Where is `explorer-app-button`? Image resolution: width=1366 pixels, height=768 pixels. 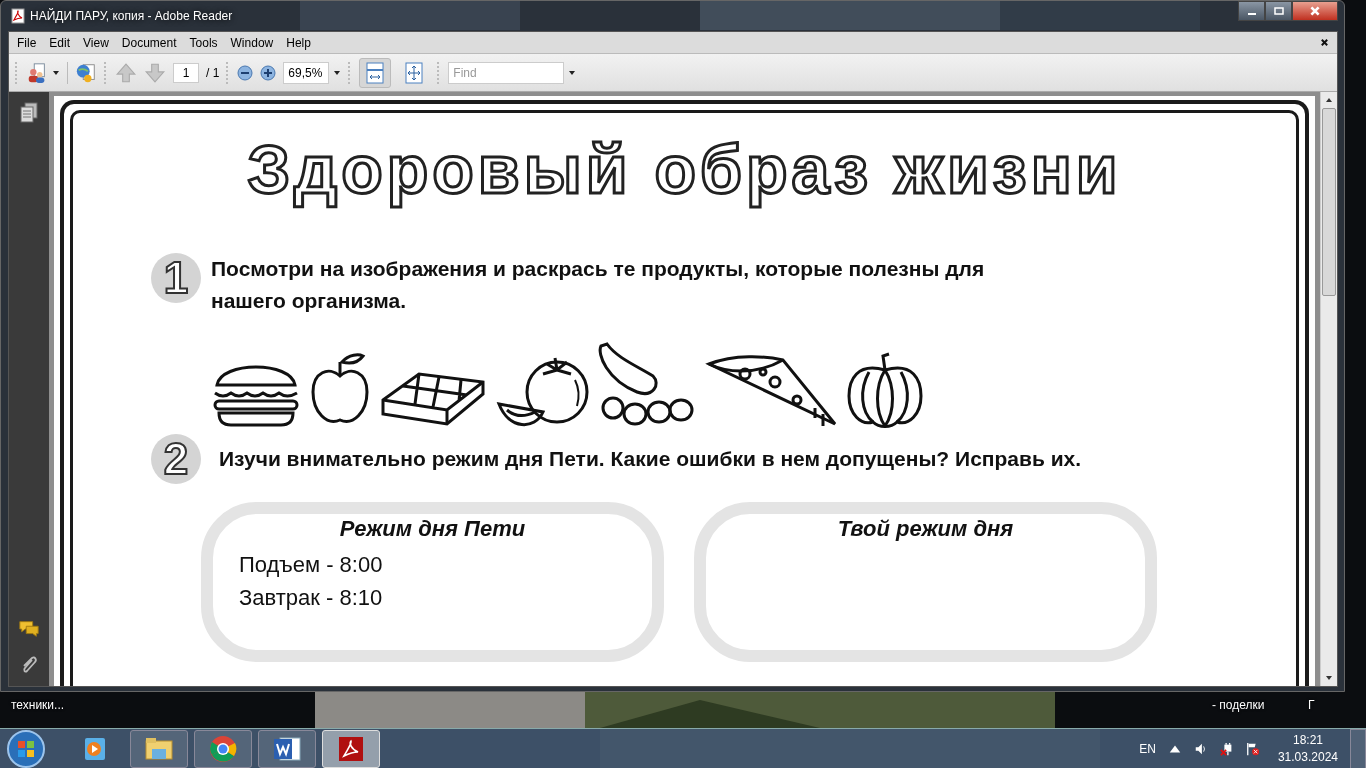 explorer-app-button is located at coordinates (159, 748).